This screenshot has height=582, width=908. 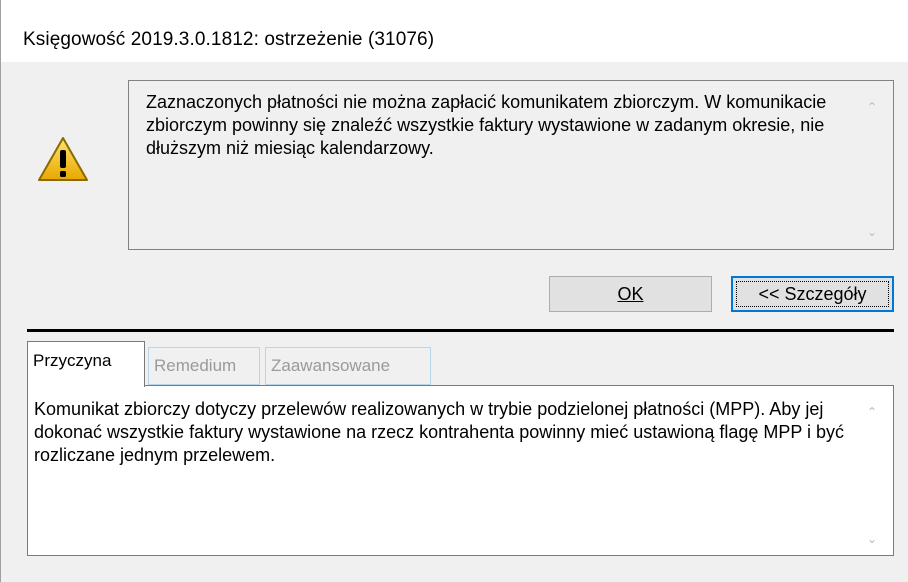 I want to click on ok-button-label: OK, so click(x=630, y=294).